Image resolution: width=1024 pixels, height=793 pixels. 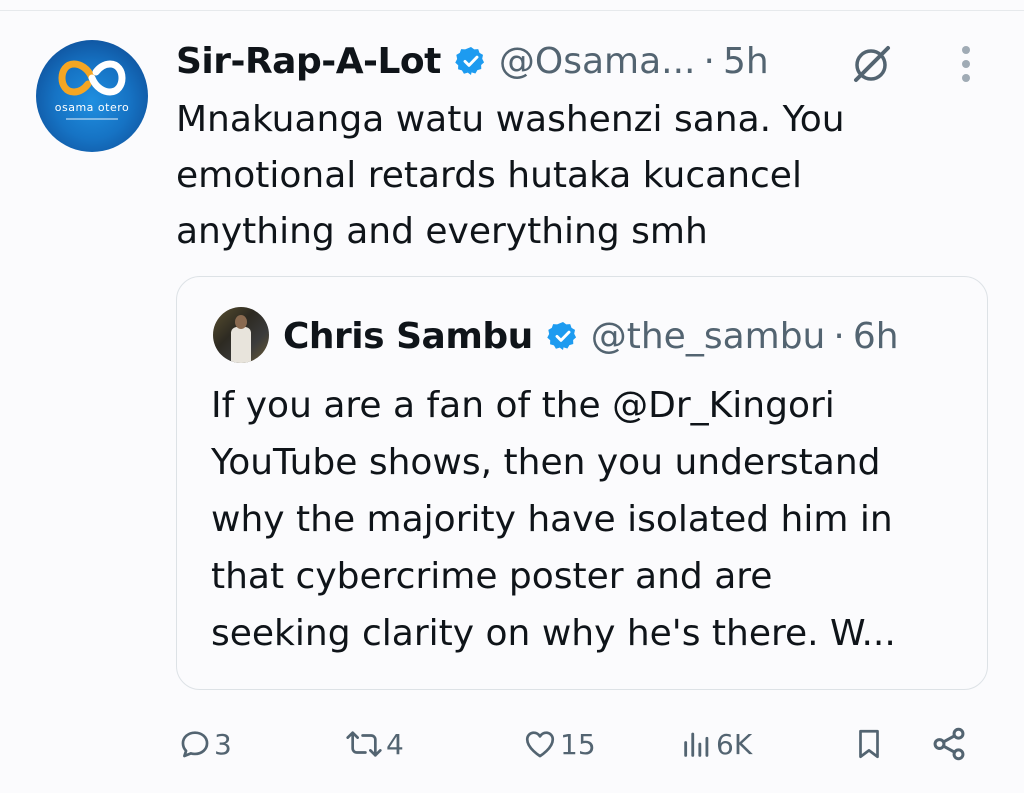 I want to click on reply-button: 3, so click(x=205, y=744).